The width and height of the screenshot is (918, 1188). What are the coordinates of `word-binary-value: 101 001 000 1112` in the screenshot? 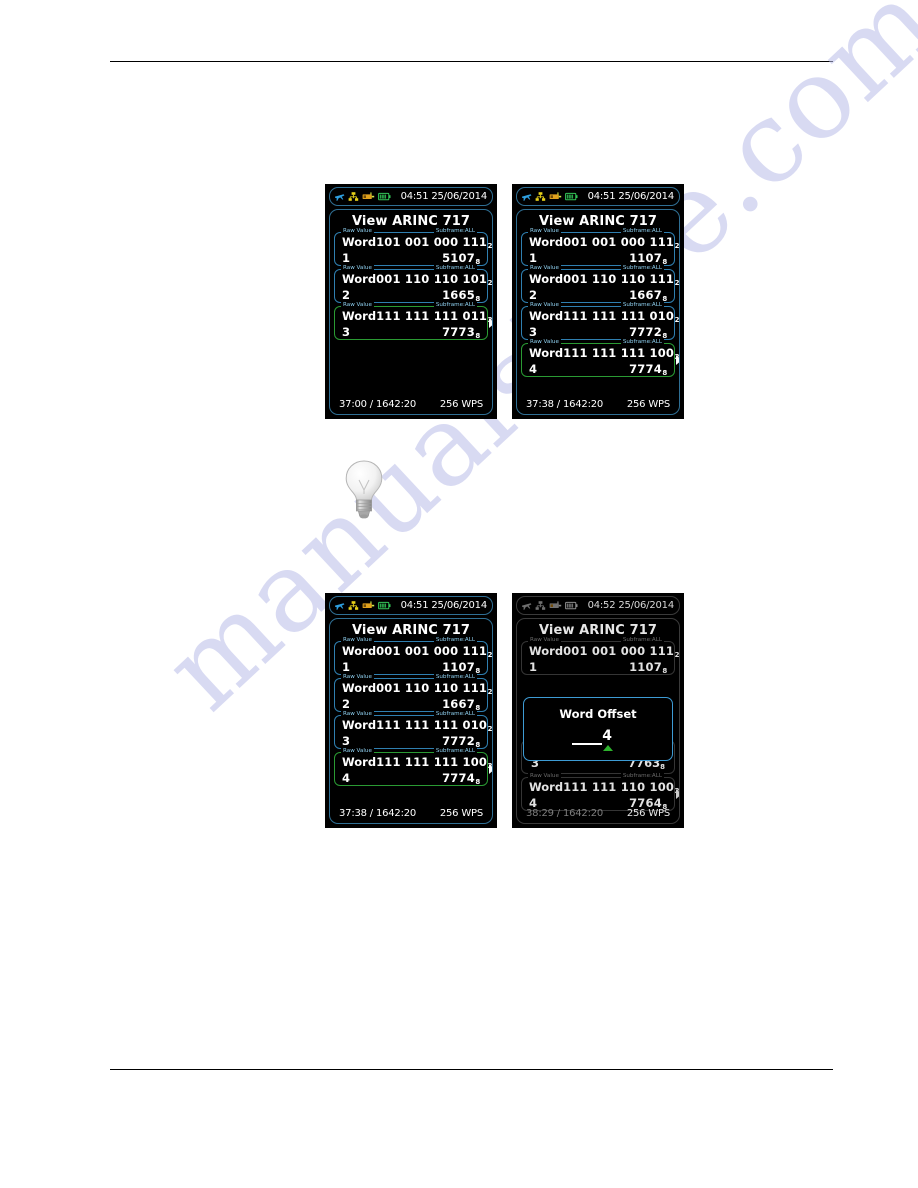 It's located at (434, 242).